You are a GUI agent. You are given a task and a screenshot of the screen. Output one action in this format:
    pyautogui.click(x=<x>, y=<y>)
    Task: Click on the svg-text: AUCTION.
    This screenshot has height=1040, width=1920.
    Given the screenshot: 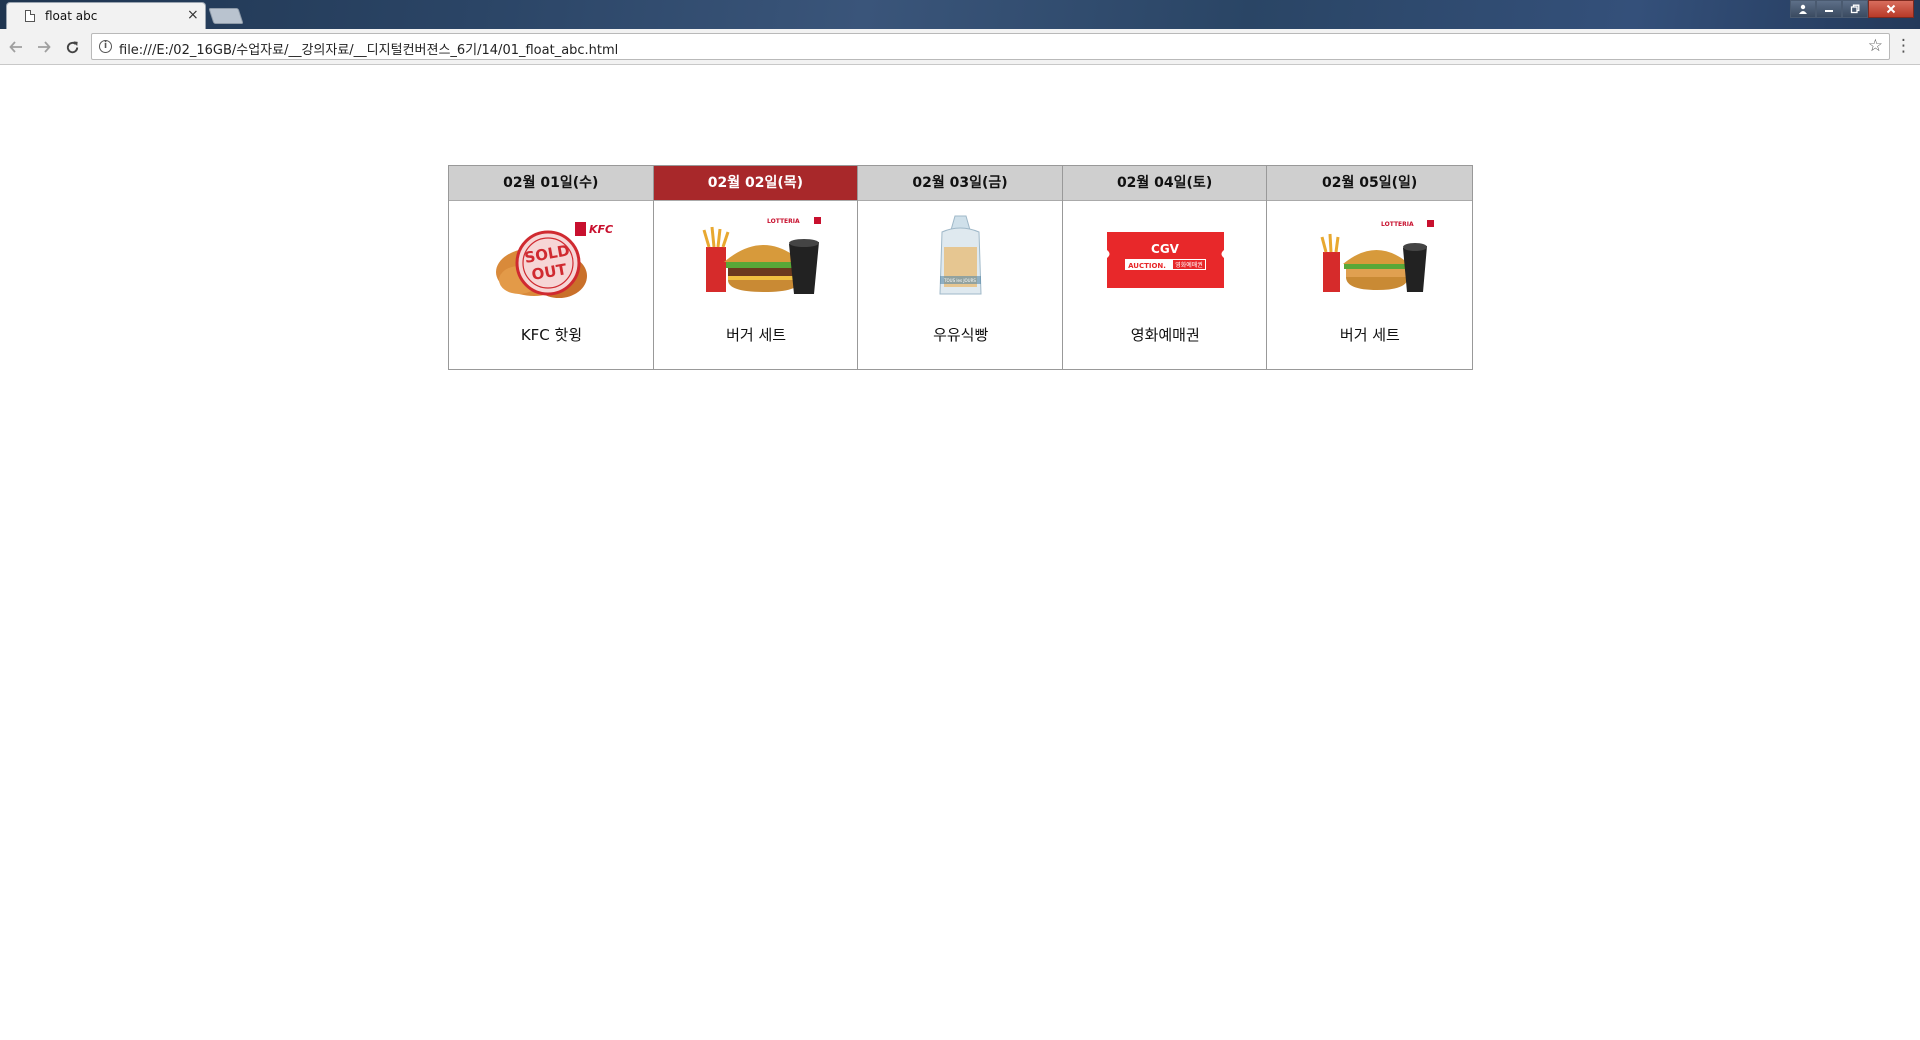 What is the action you would take?
    pyautogui.click(x=1147, y=266)
    